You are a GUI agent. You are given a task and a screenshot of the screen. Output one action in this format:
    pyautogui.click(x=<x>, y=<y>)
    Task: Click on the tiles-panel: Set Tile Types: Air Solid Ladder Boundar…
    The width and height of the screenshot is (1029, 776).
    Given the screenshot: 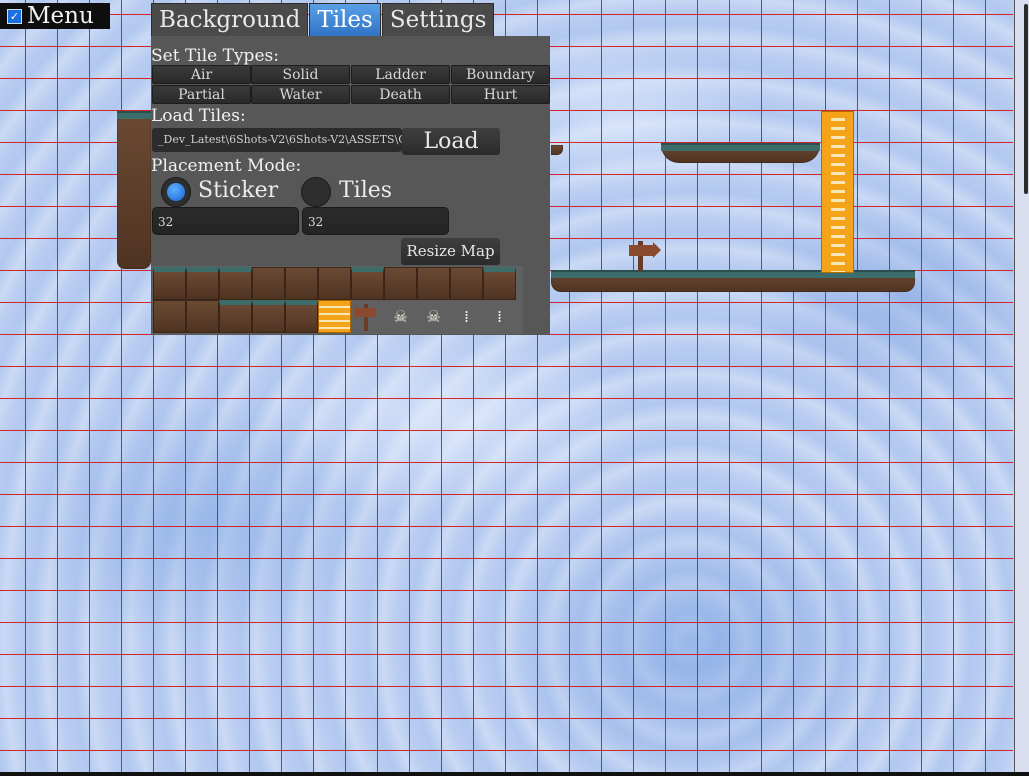 What is the action you would take?
    pyautogui.click(x=350, y=185)
    